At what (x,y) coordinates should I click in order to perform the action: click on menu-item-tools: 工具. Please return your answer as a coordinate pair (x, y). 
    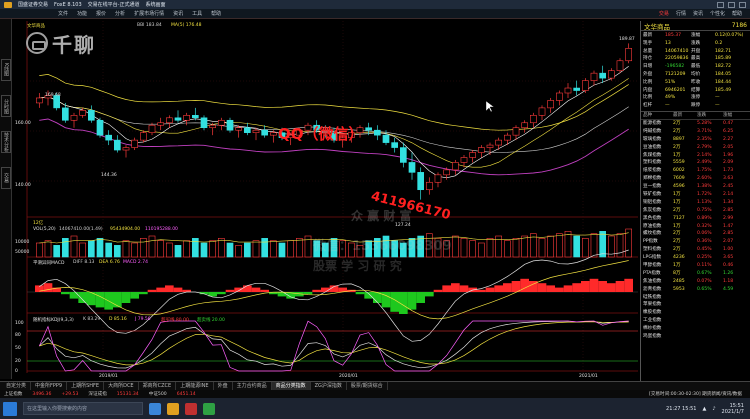
    Looking at the image, I should click on (197, 13).